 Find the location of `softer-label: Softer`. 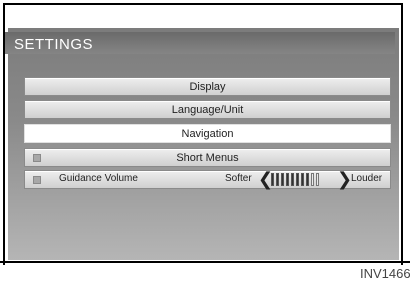

softer-label: Softer is located at coordinates (238, 178).